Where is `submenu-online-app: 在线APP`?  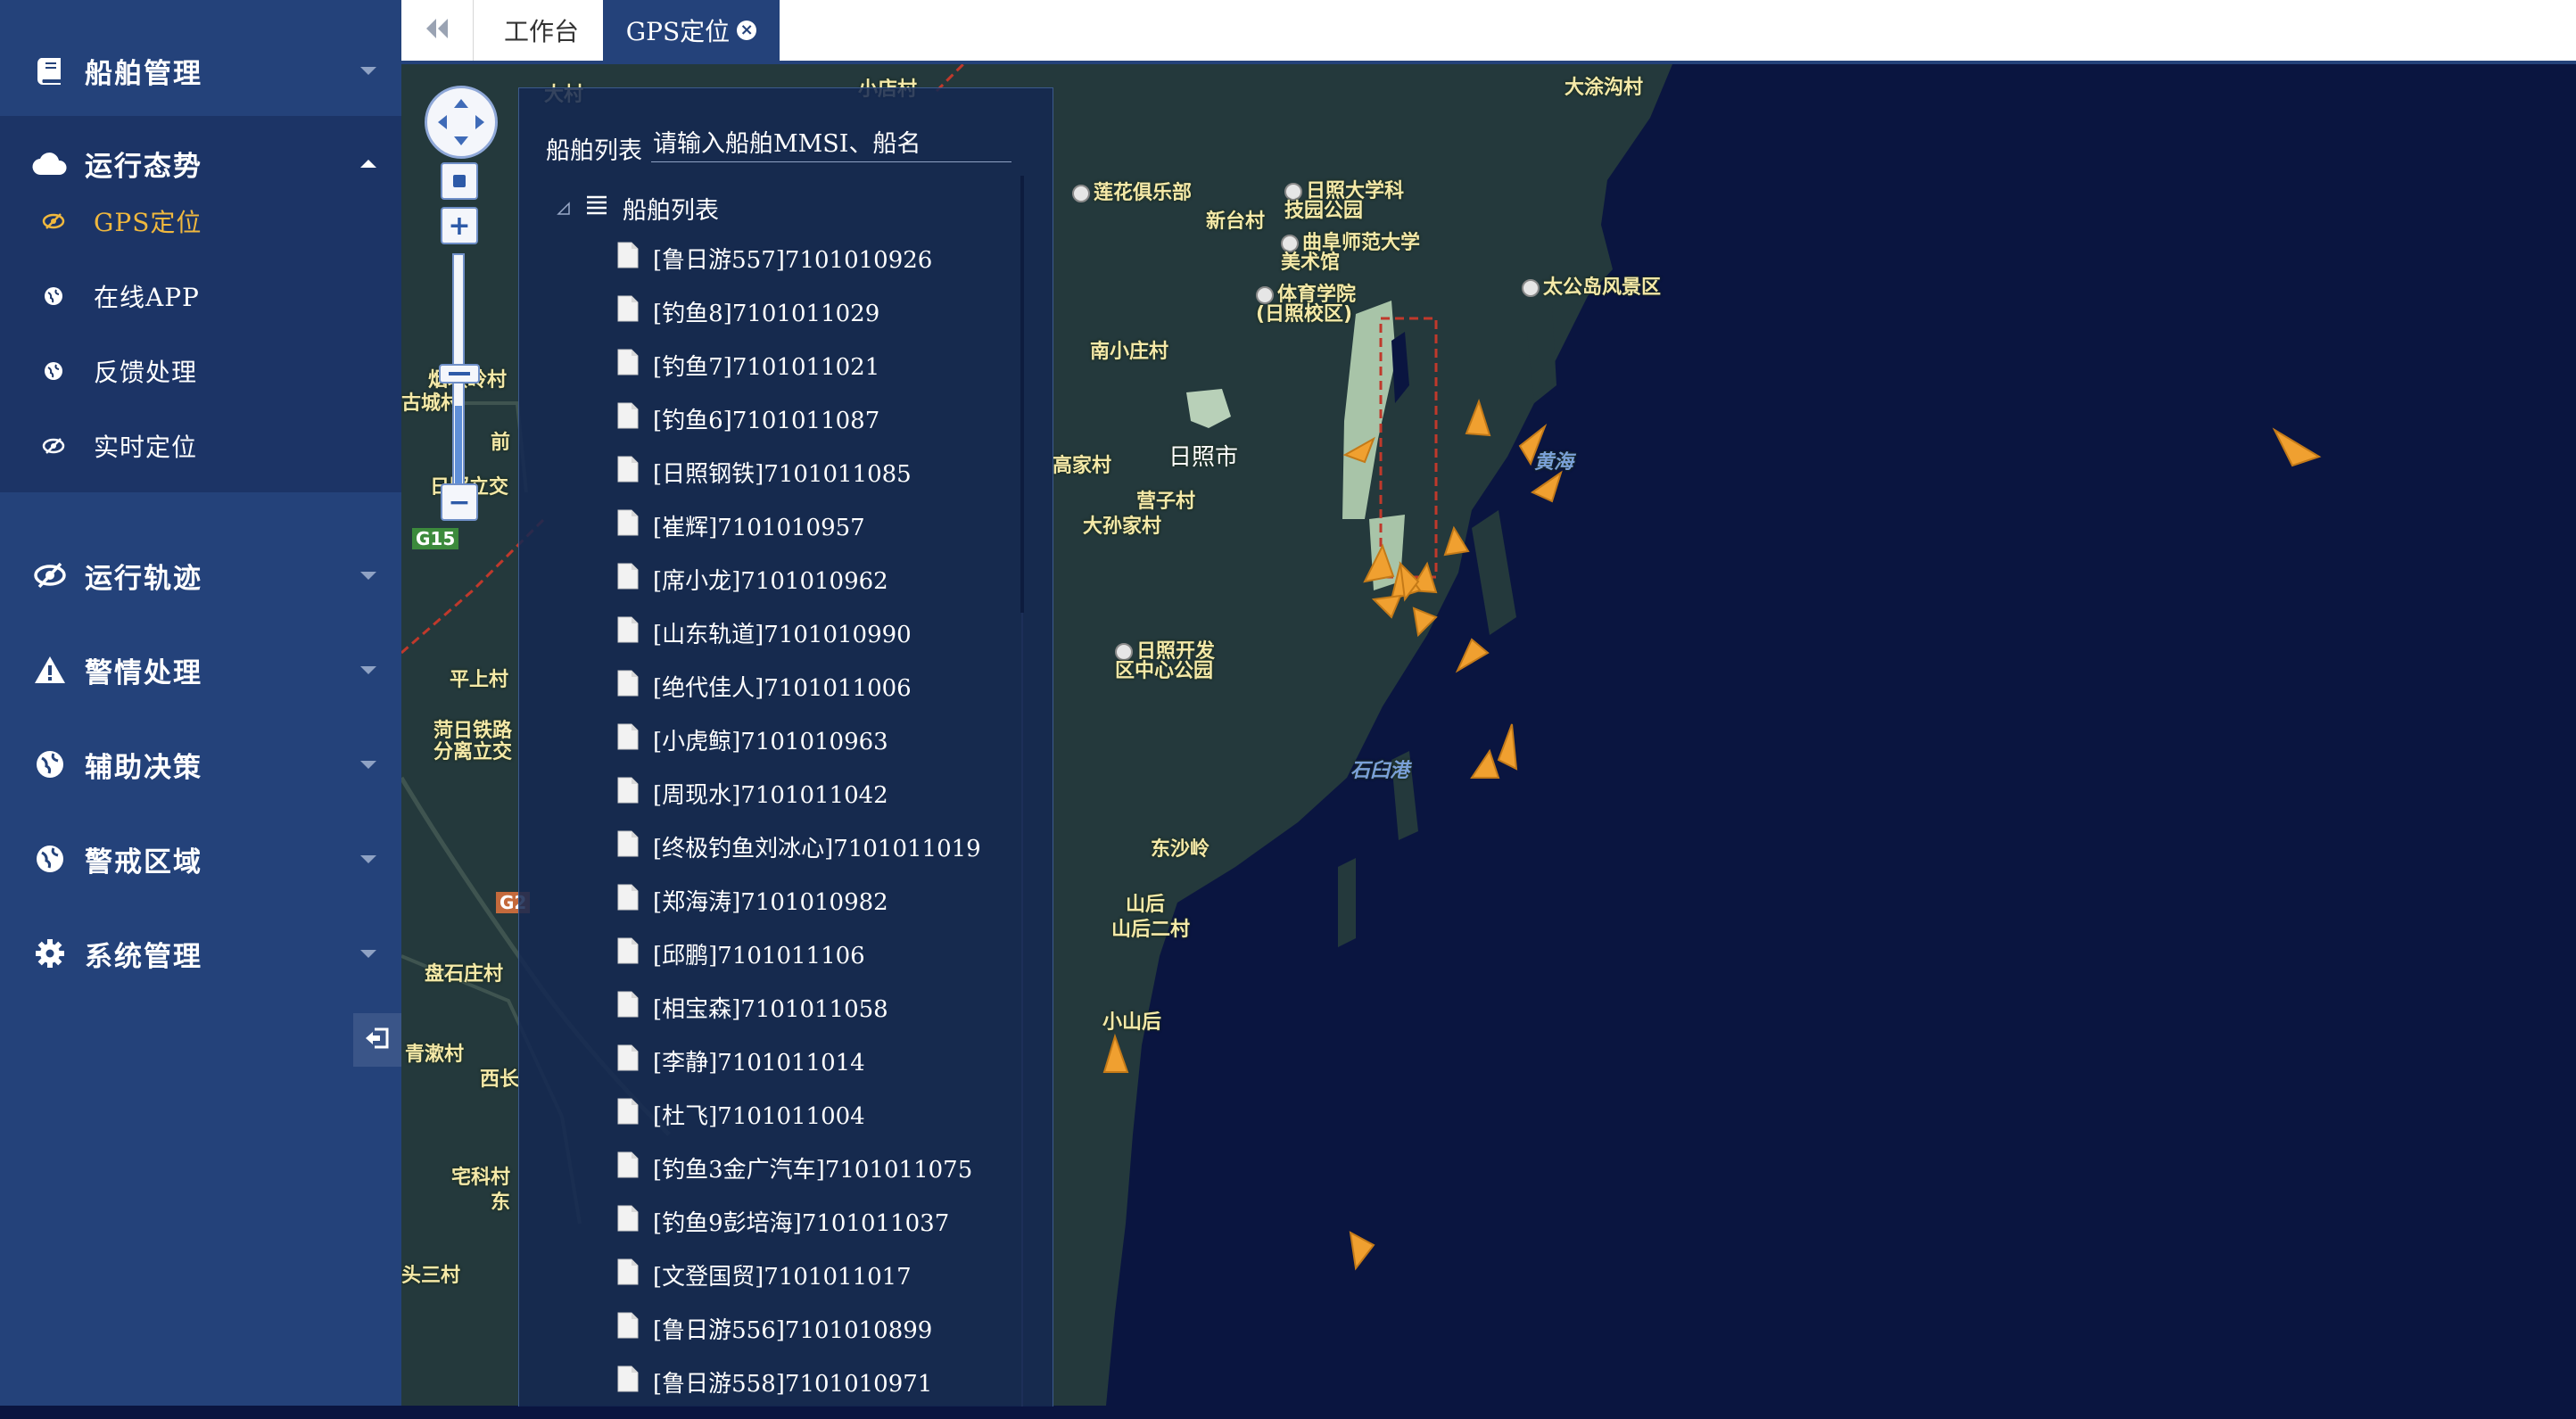
submenu-online-app: 在线APP is located at coordinates (200, 296).